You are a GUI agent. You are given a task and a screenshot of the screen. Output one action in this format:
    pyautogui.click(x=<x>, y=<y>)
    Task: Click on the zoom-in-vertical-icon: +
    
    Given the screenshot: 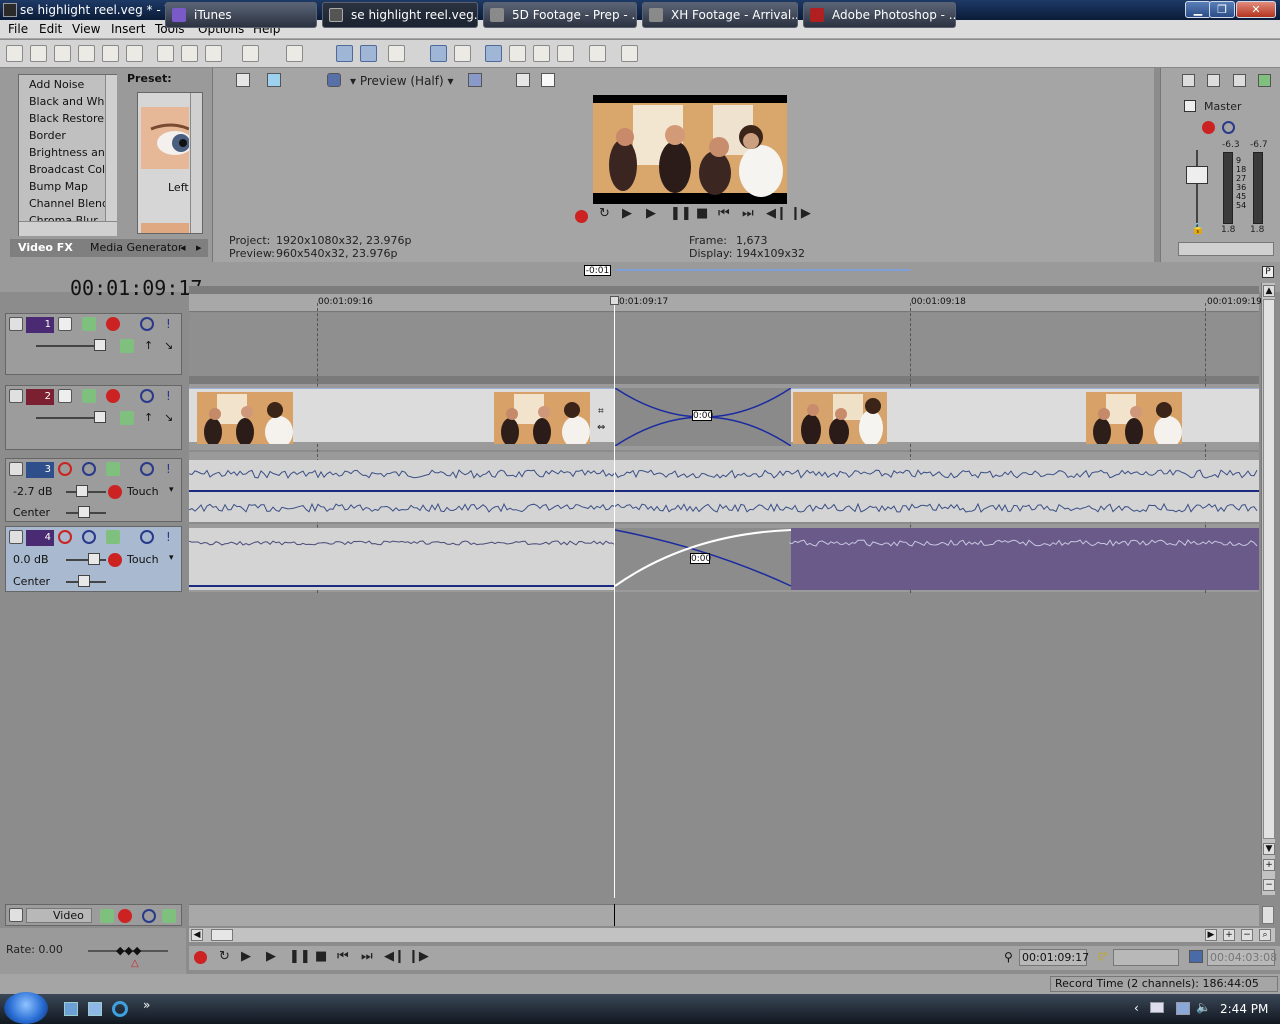 What is the action you would take?
    pyautogui.click(x=1269, y=865)
    